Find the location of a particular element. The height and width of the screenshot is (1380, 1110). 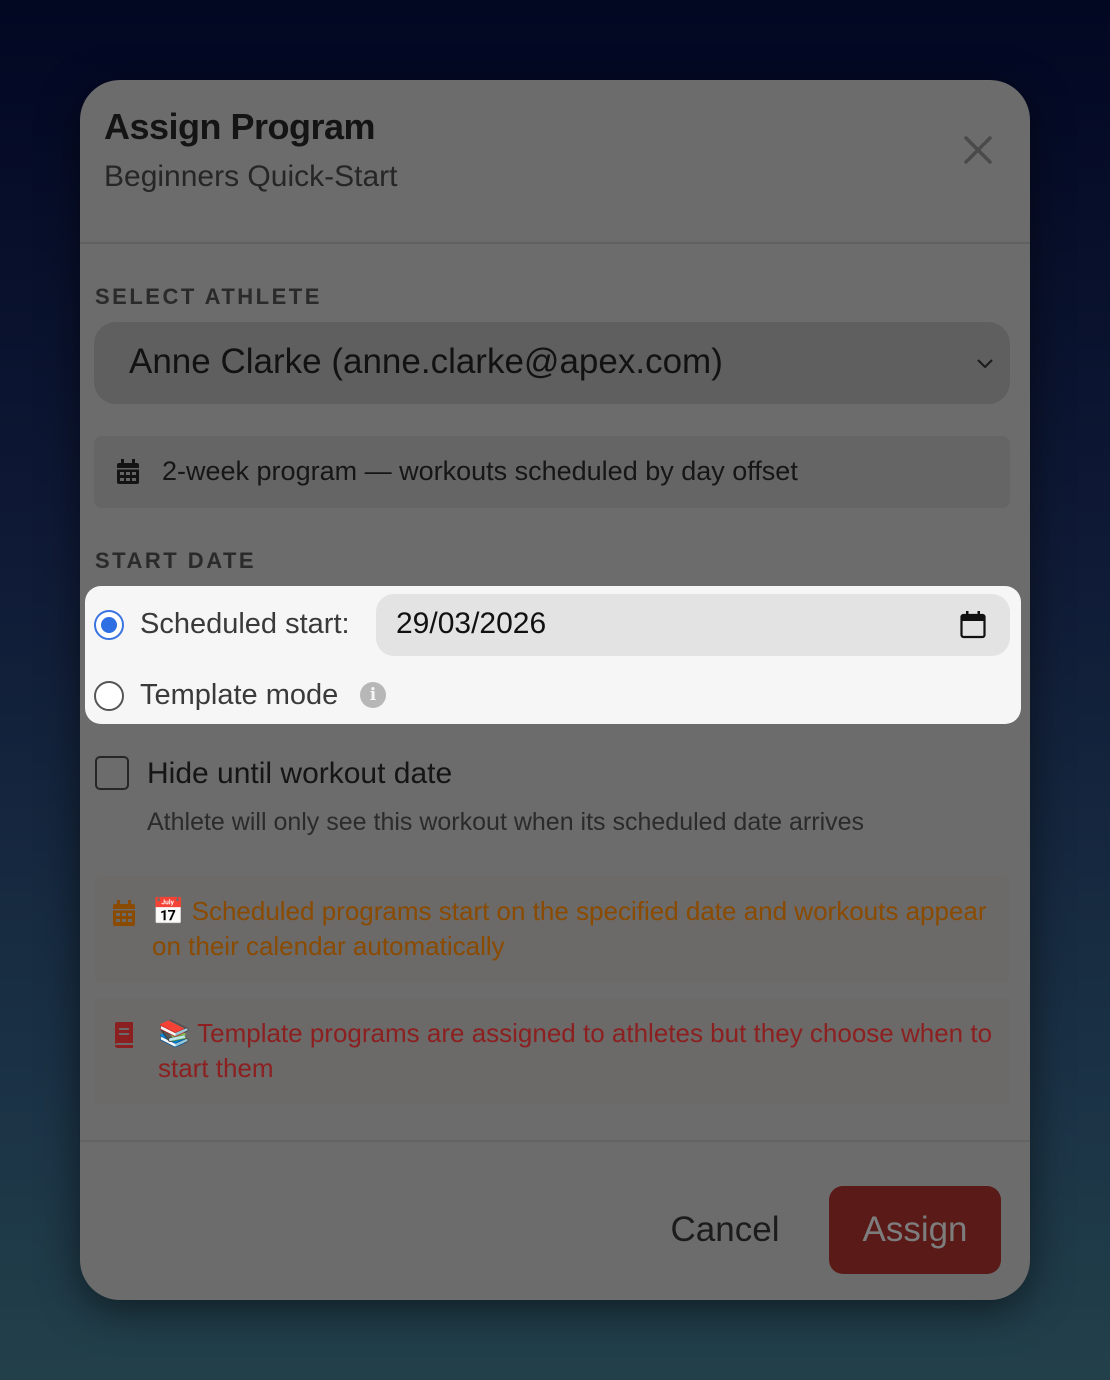

assign-button: Assign is located at coordinates (915, 1230).